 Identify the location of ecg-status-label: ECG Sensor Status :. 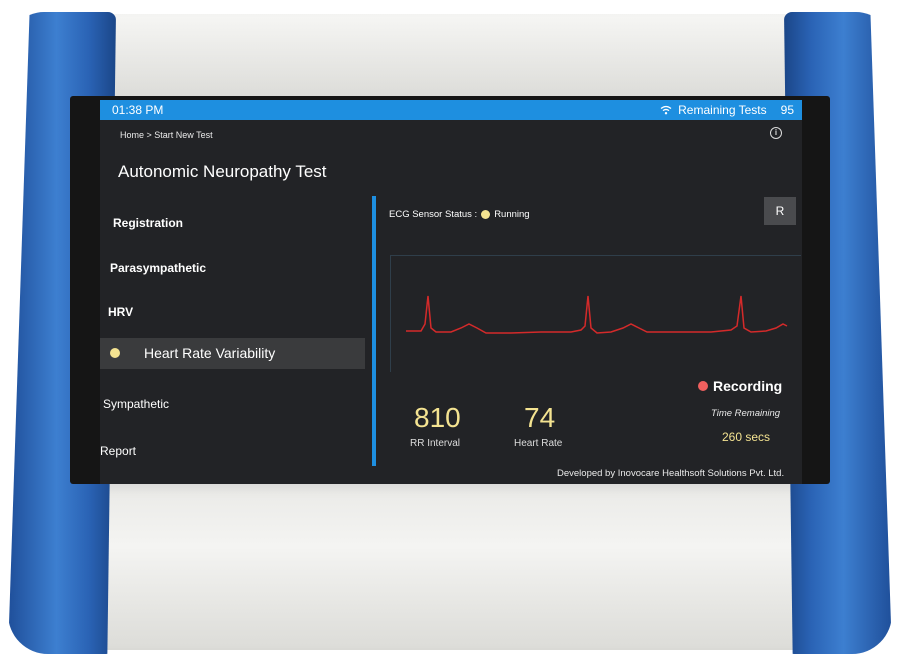
(433, 214).